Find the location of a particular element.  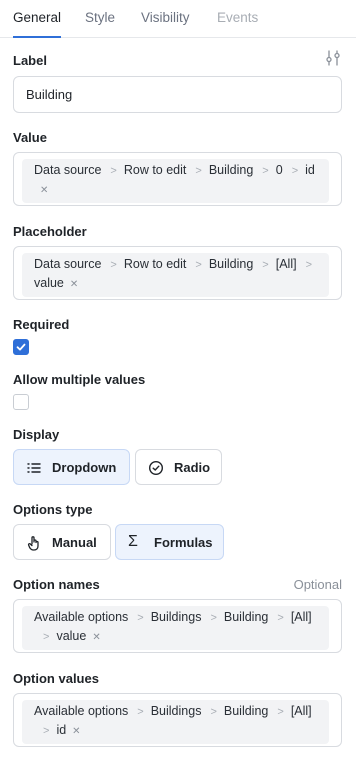

tab-events: Events is located at coordinates (237, 17).